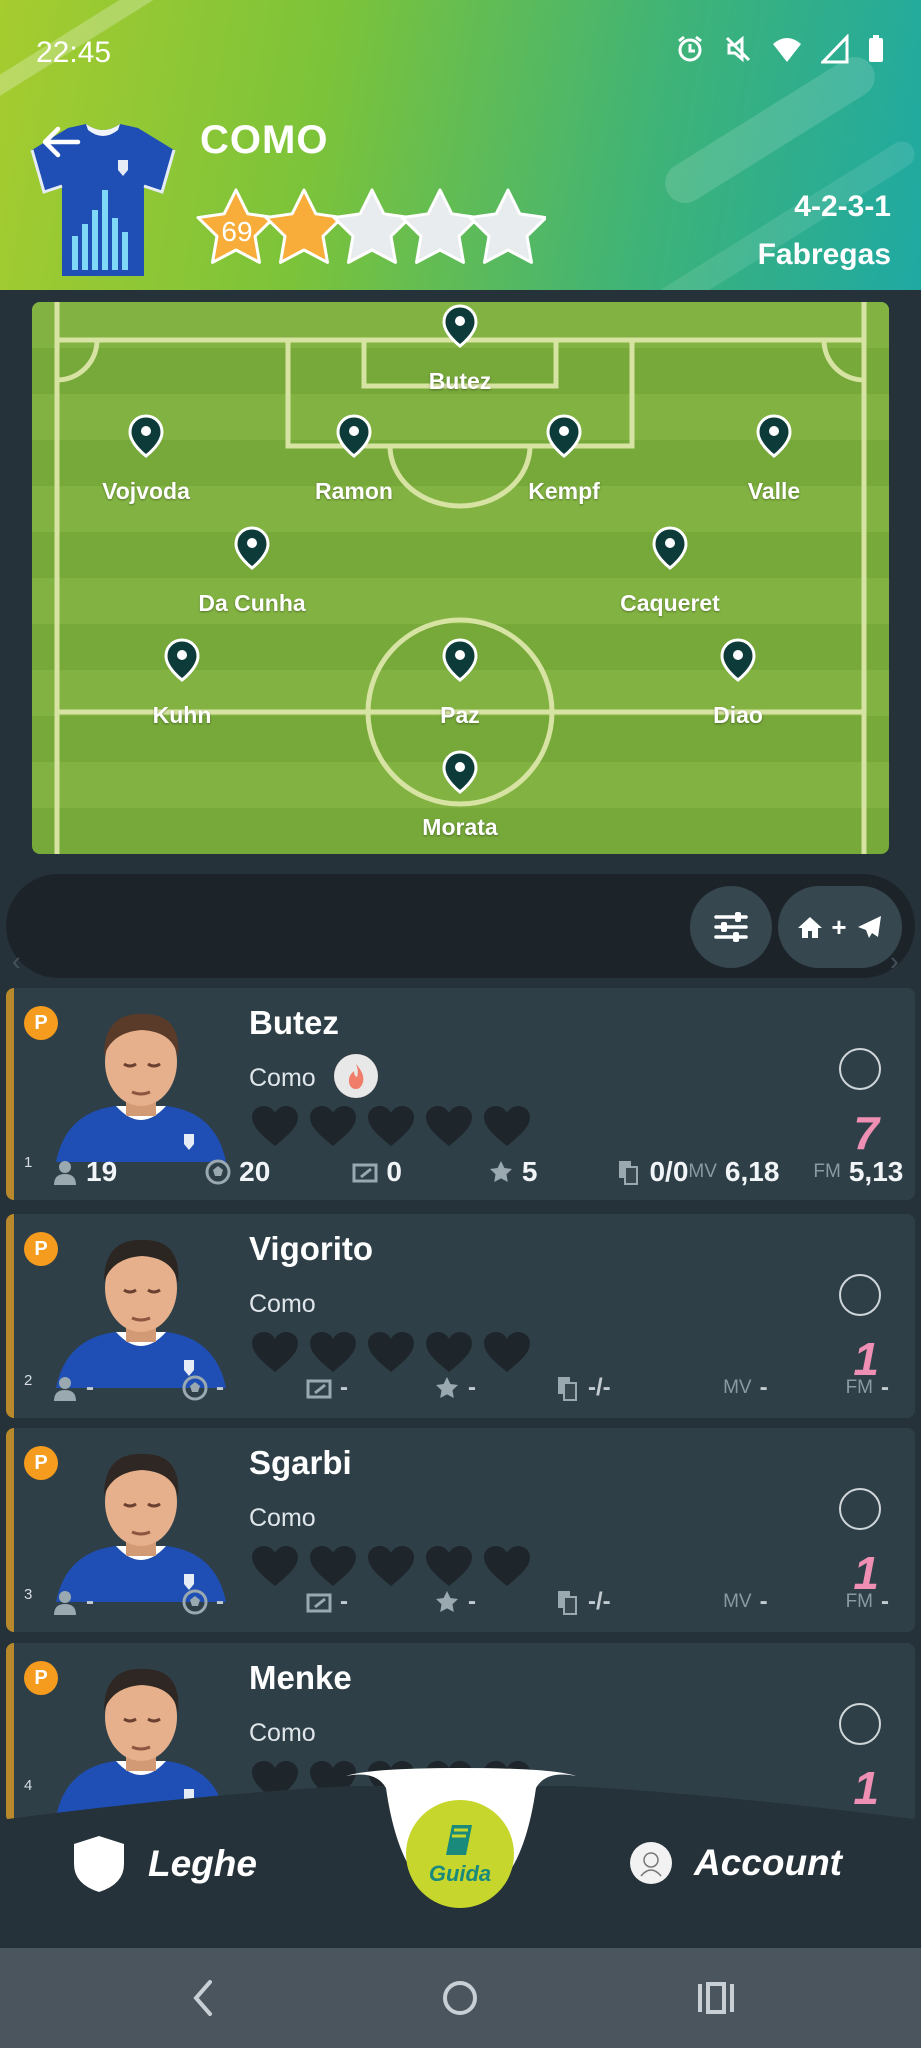  Describe the element at coordinates (738, 49) in the screenshot. I see `mute-icon` at that location.